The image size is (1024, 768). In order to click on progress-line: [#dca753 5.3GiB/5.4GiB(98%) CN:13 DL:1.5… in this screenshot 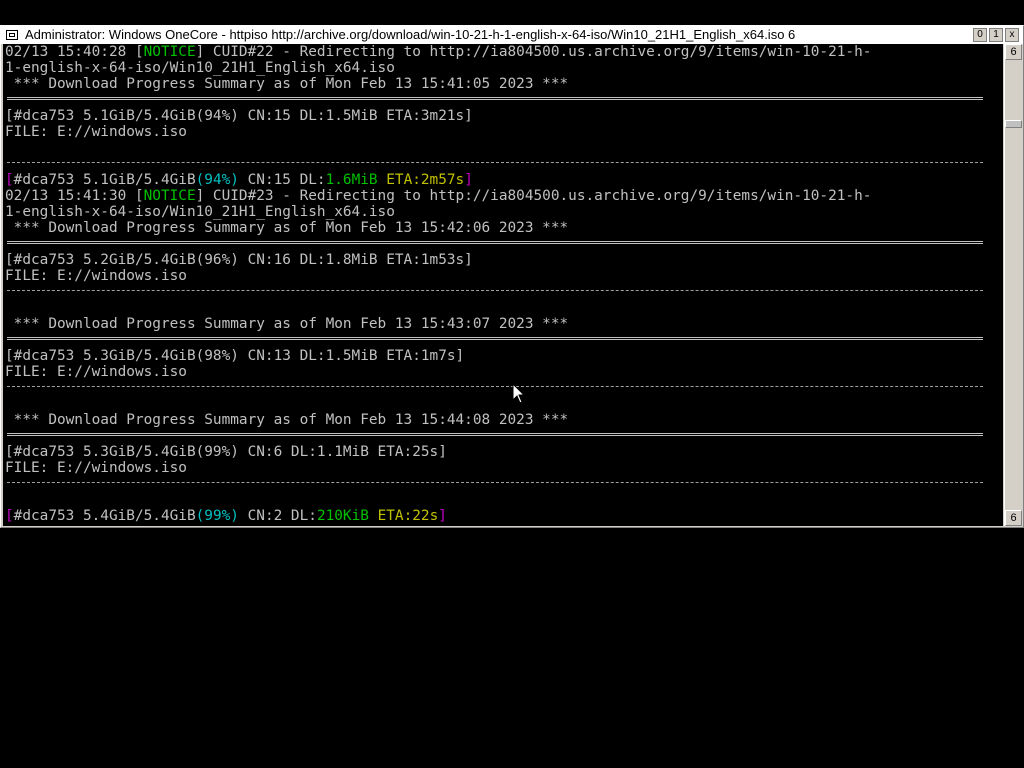, I will do `click(235, 356)`.